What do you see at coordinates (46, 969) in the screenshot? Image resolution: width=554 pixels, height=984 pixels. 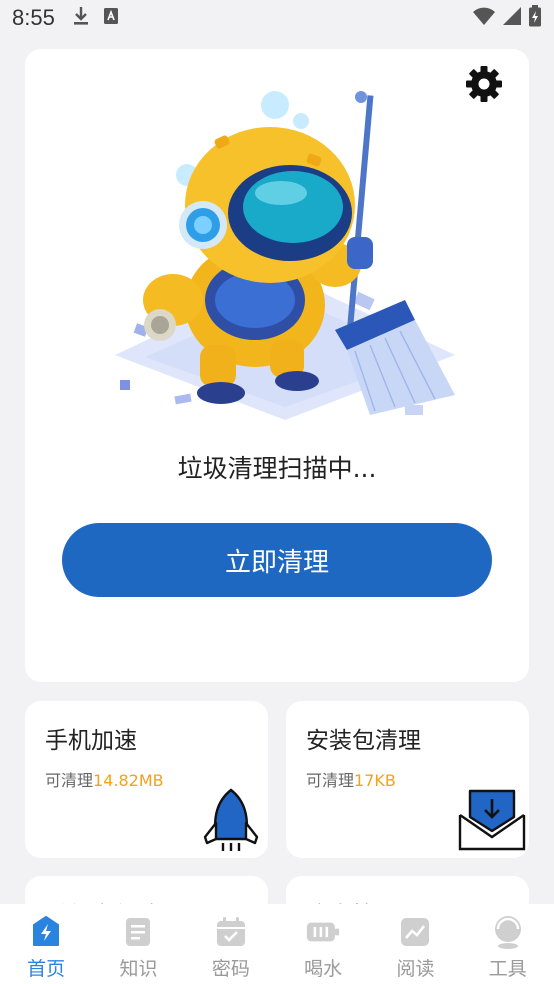 I see `nav-label-home: 首页` at bounding box center [46, 969].